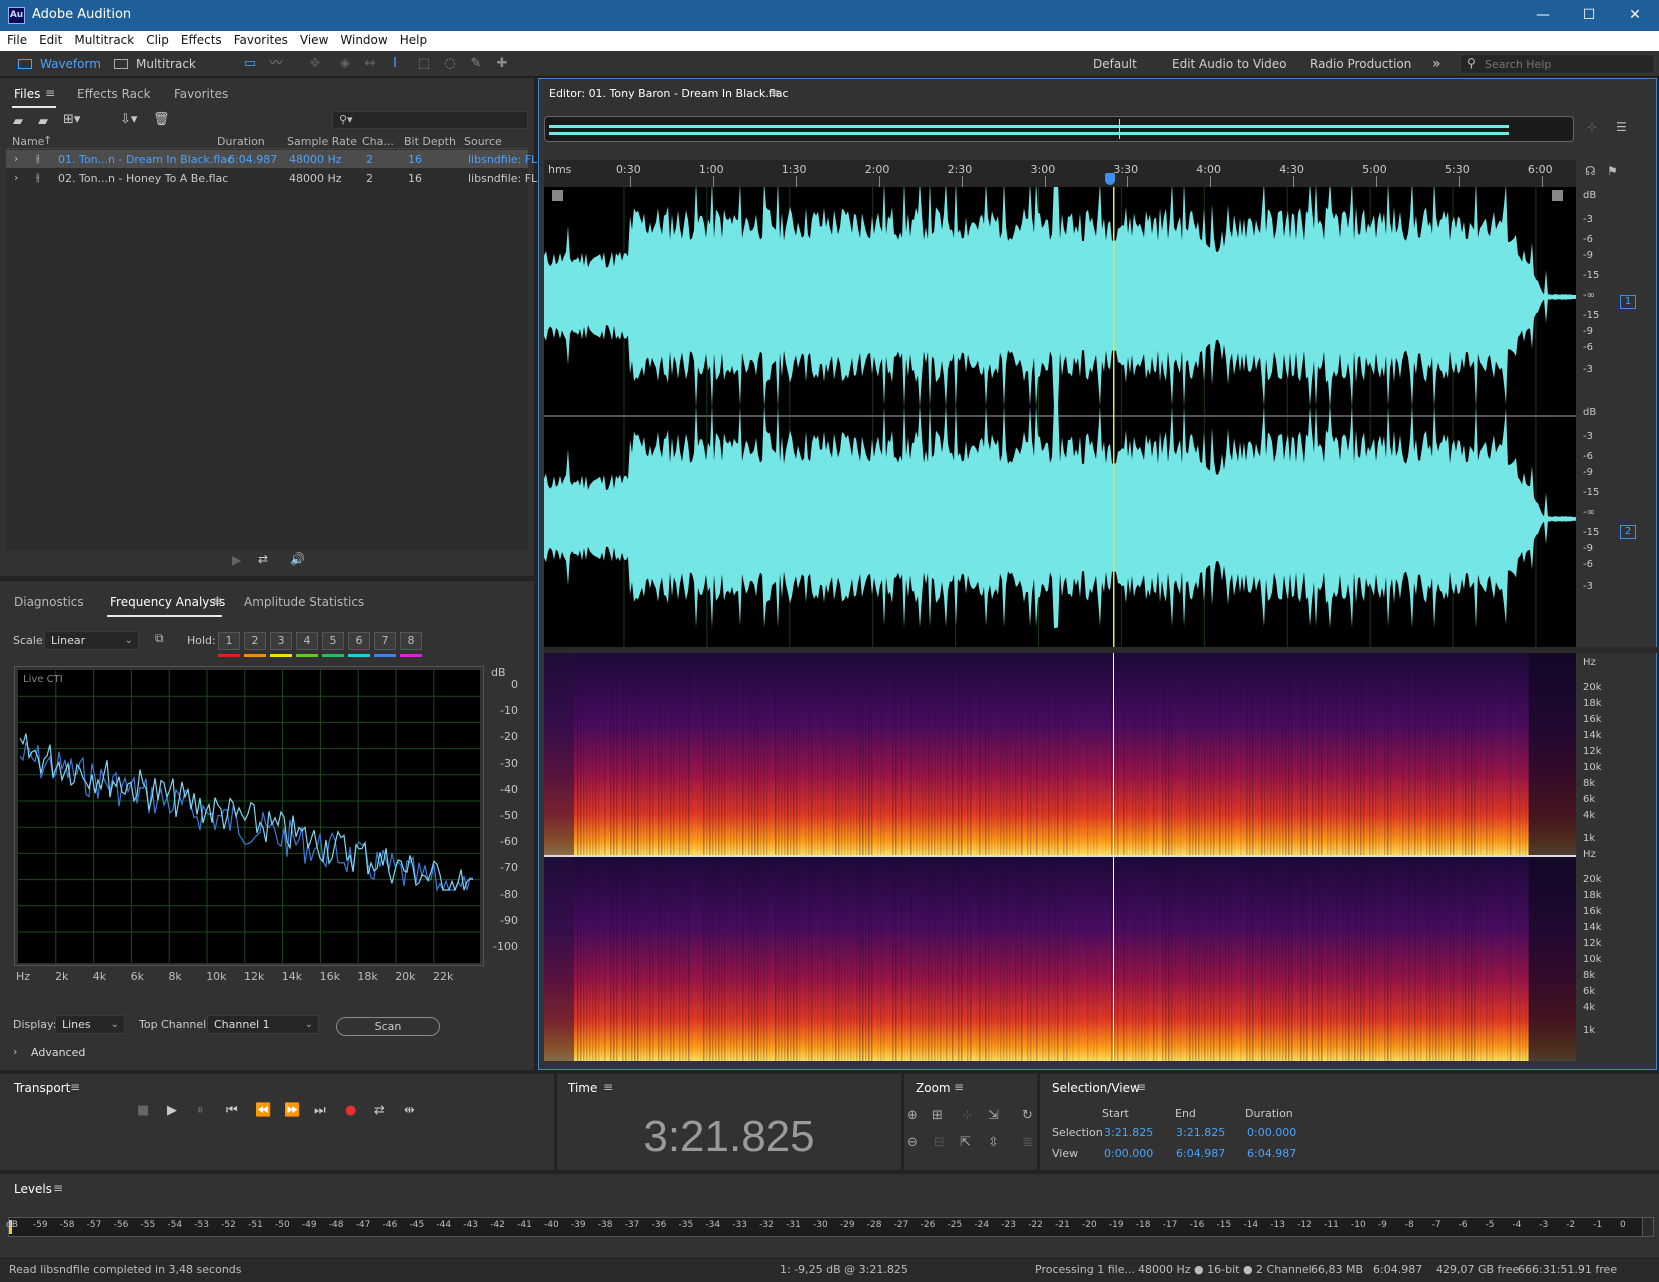 Image resolution: width=1659 pixels, height=1282 pixels. I want to click on zoom-in-amplitude-icon: ⊕, so click(912, 1115).